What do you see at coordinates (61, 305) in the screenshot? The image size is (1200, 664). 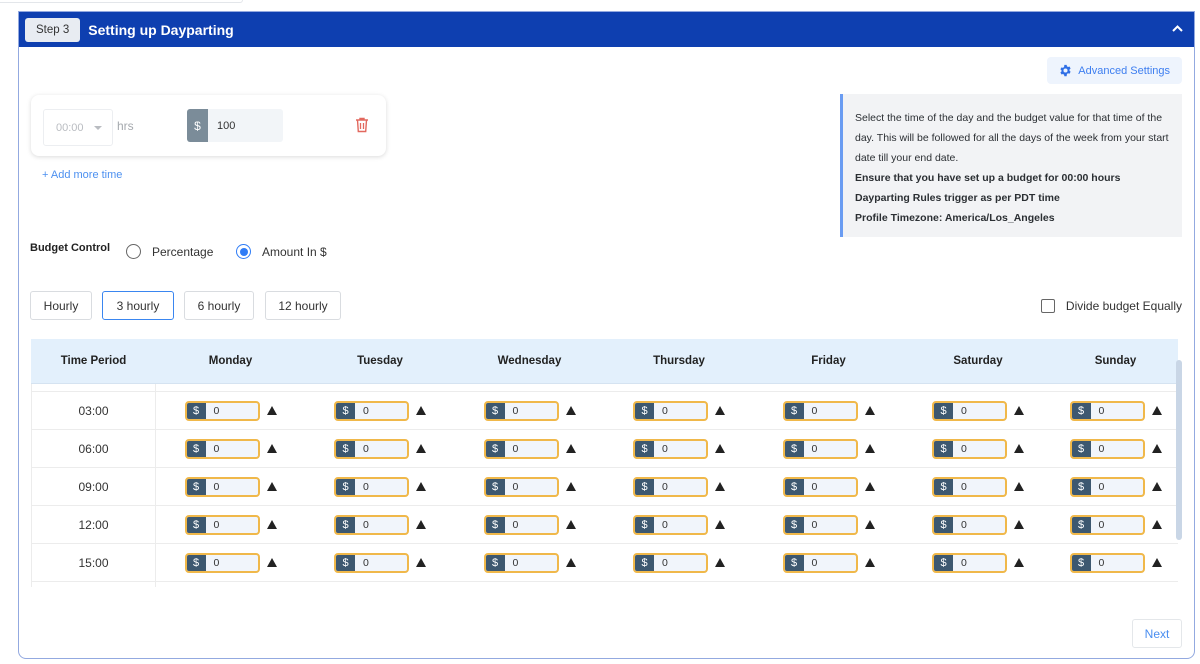 I see `freq-hourly-button: Hourly` at bounding box center [61, 305].